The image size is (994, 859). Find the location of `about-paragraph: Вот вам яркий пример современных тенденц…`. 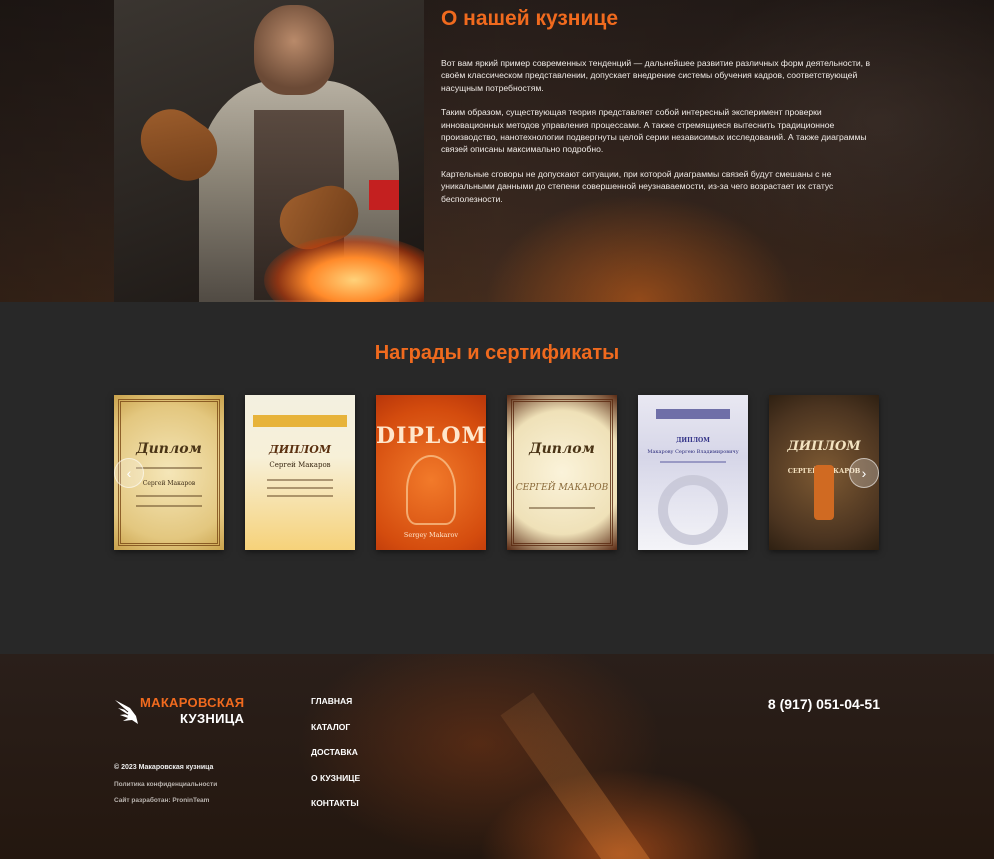

about-paragraph: Вот вам яркий пример современных тенденц… is located at coordinates (656, 75).